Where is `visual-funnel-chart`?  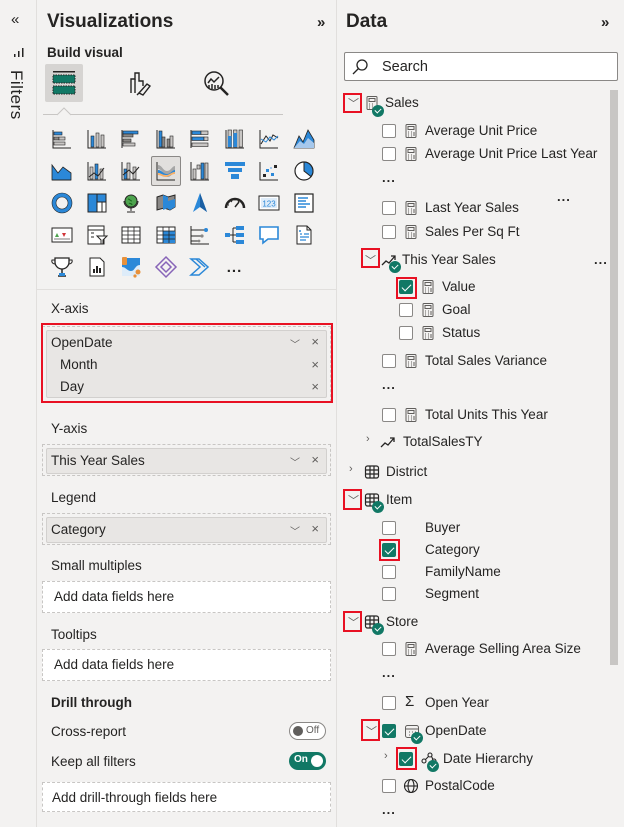
visual-funnel-chart is located at coordinates (235, 171).